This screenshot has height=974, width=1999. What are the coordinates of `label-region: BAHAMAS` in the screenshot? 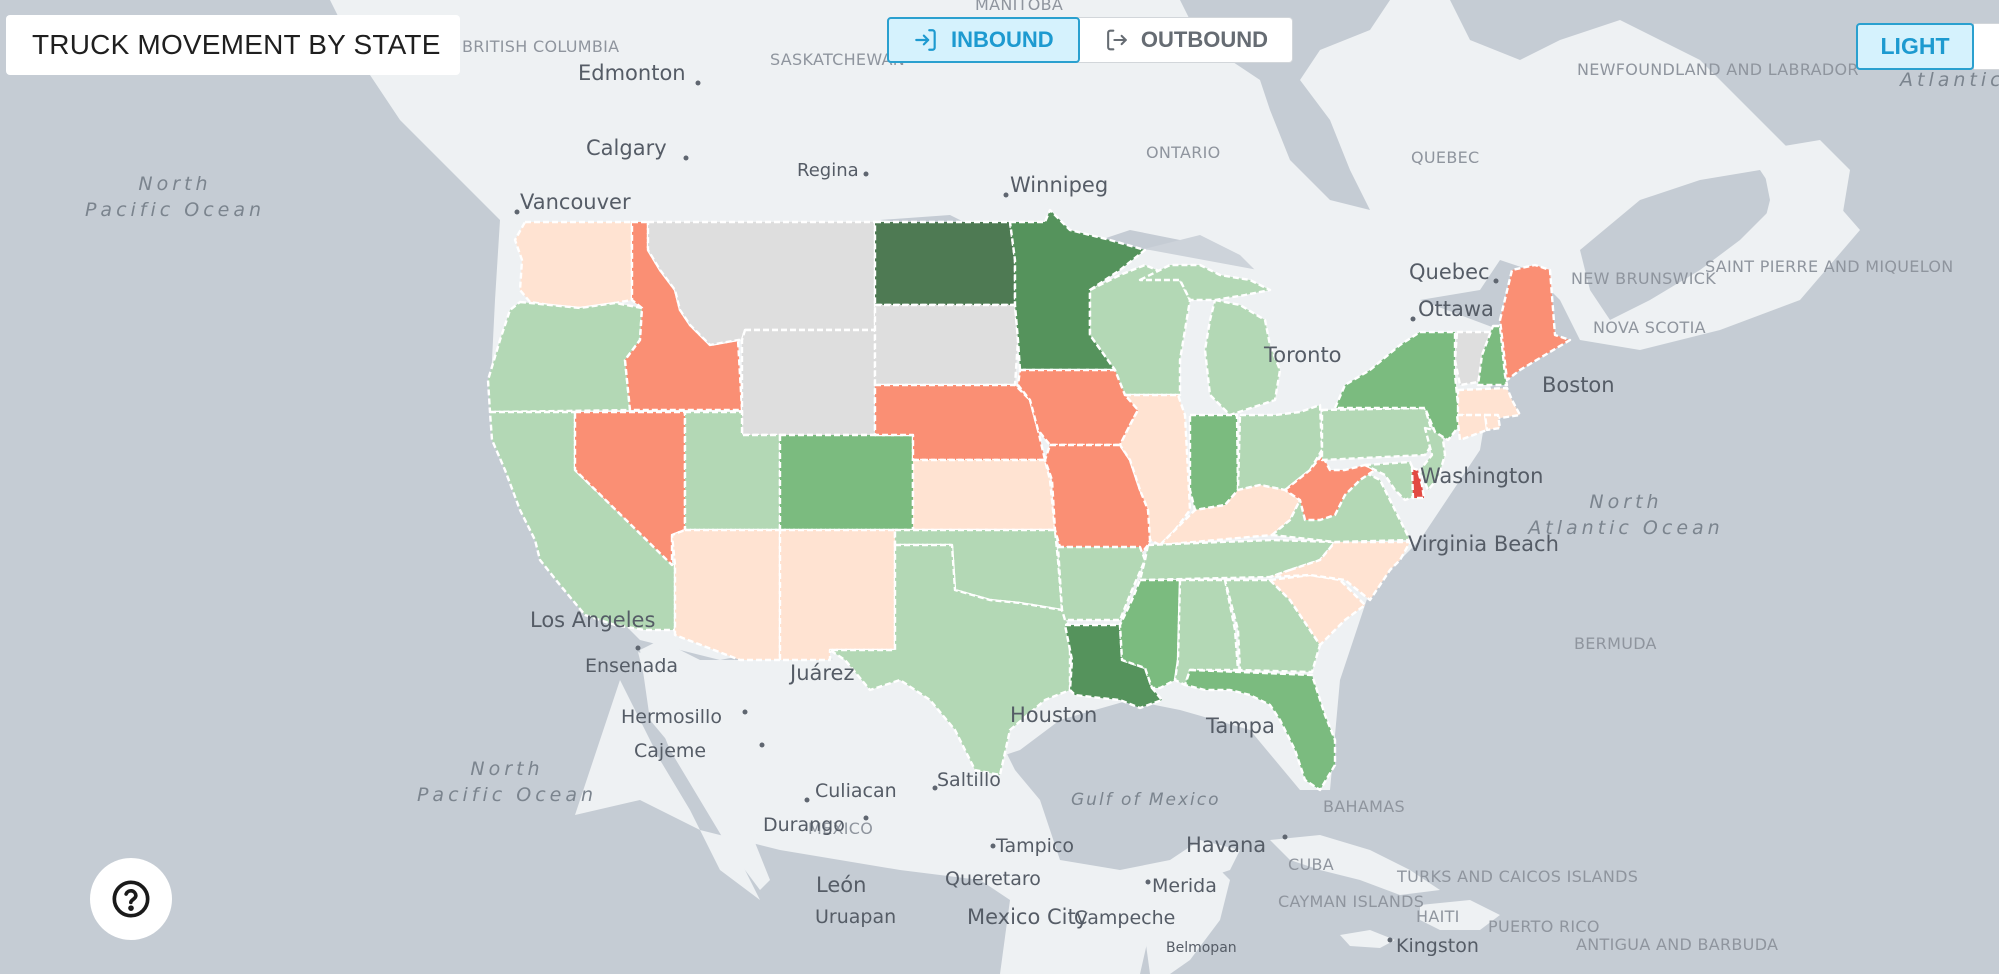 It's located at (1364, 806).